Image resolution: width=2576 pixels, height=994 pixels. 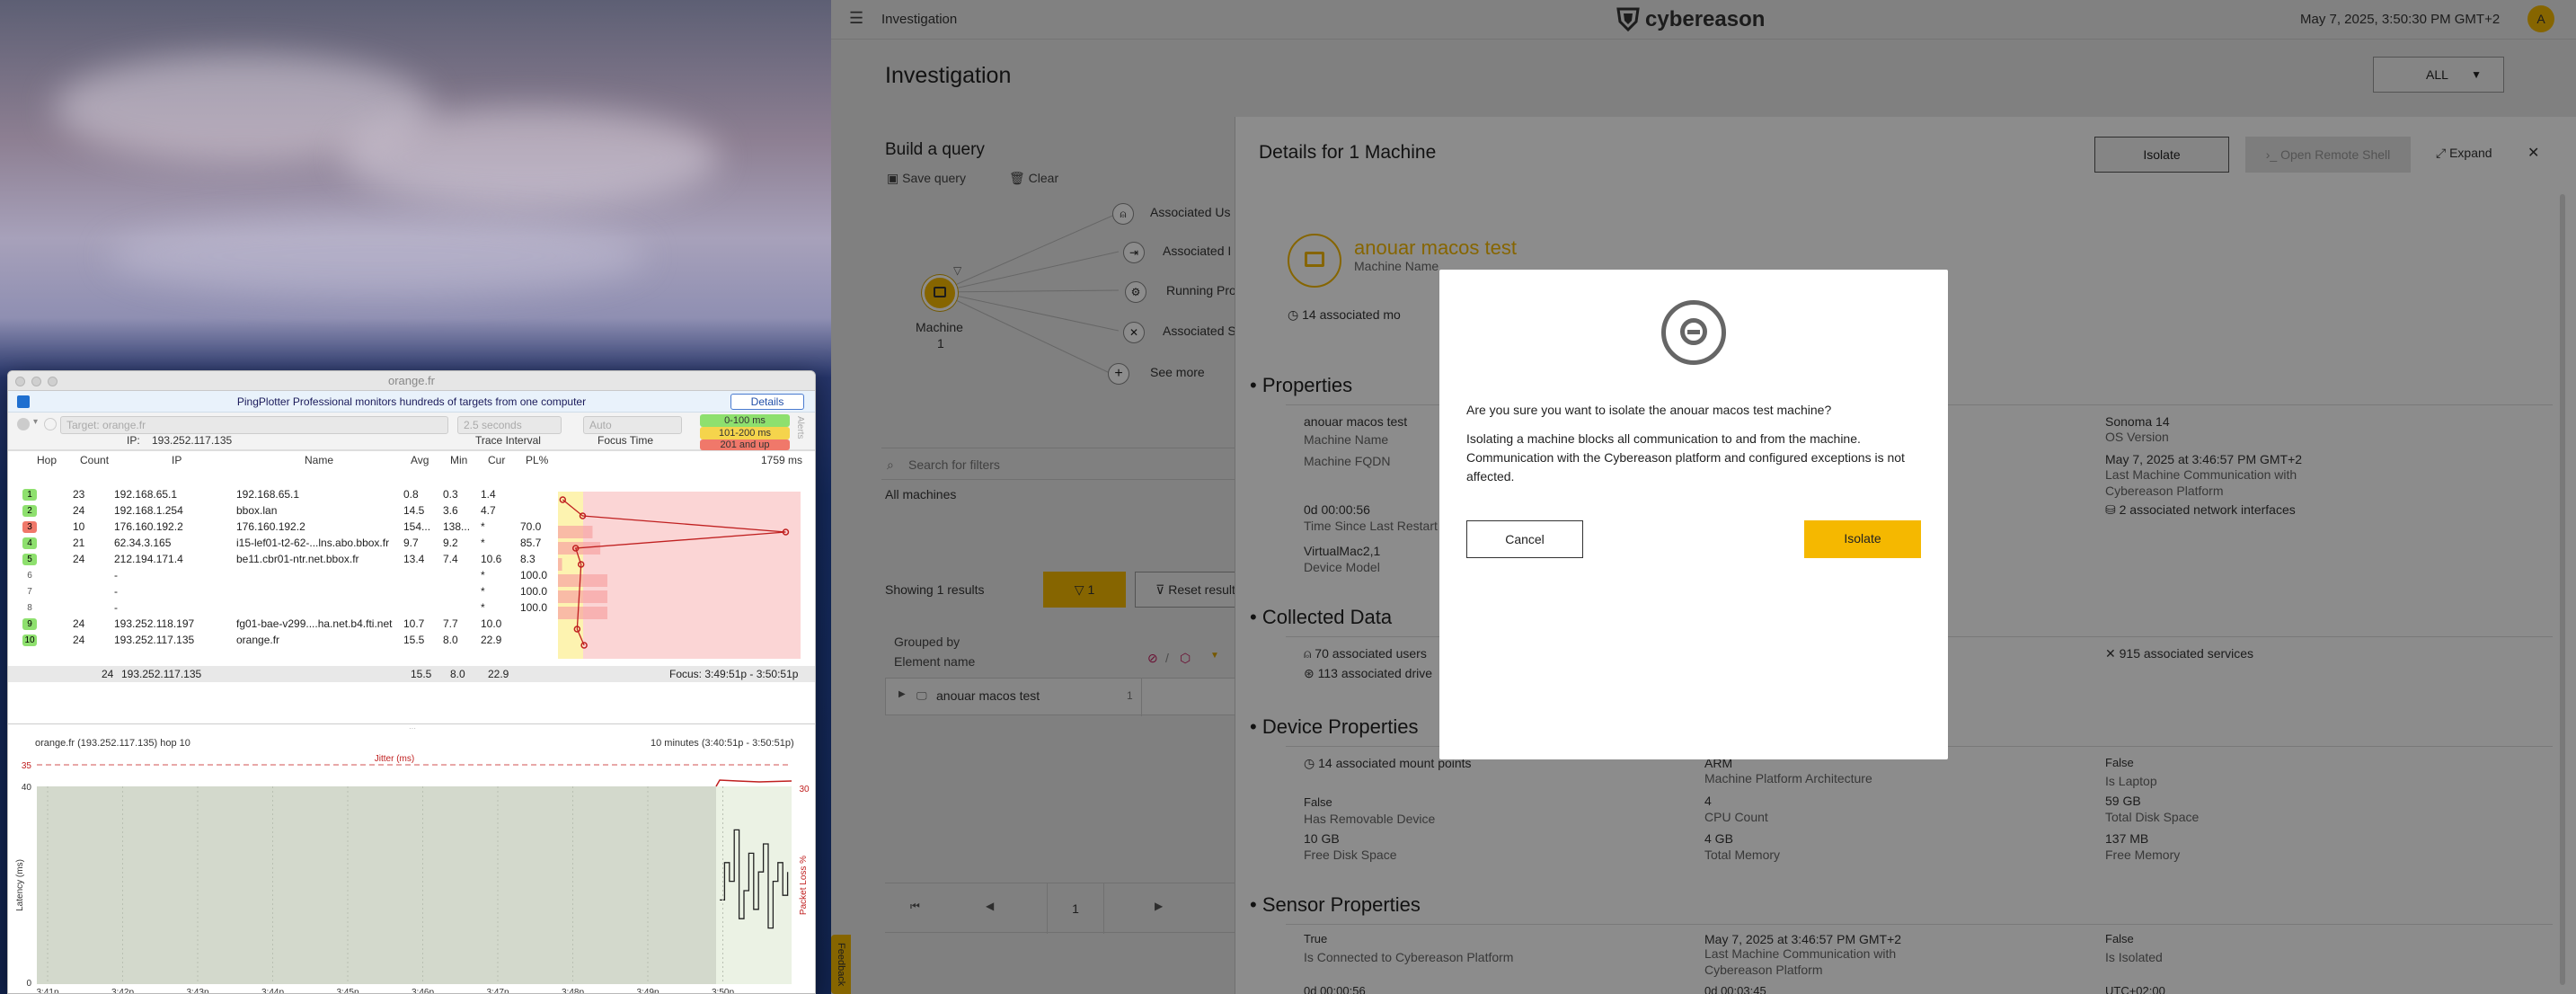 What do you see at coordinates (20, 885) in the screenshot?
I see `y-axis-label: Latency (ms)` at bounding box center [20, 885].